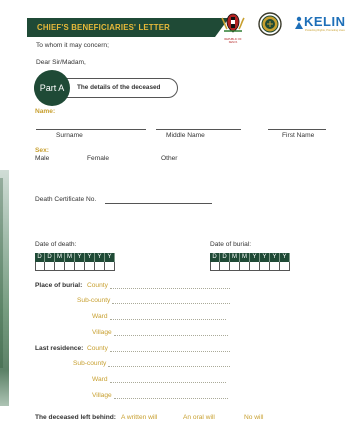 Image resolution: width=358 pixels, height=424 pixels. I want to click on date-of-burial-label: Date of burial:, so click(231, 244).